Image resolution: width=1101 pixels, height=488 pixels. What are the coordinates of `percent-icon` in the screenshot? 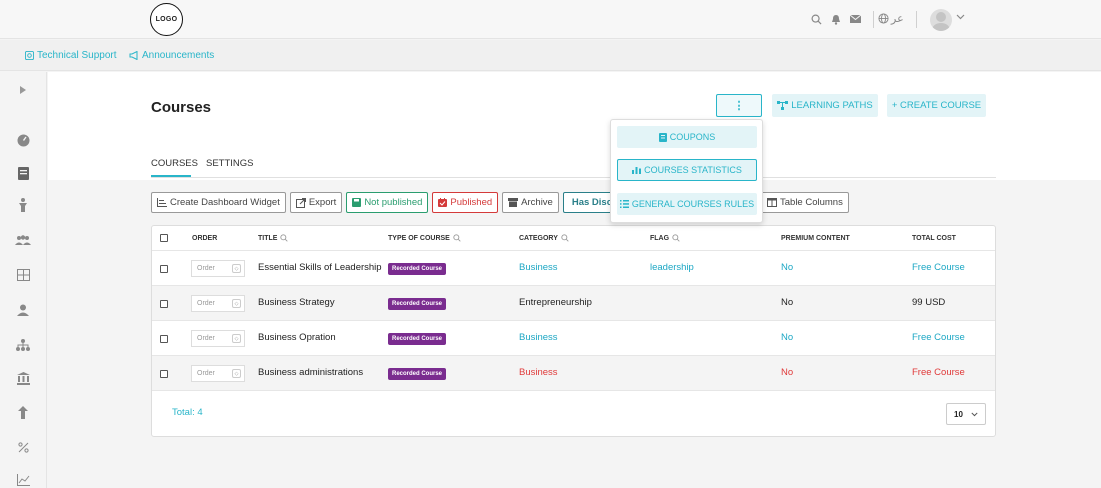 It's located at (23, 447).